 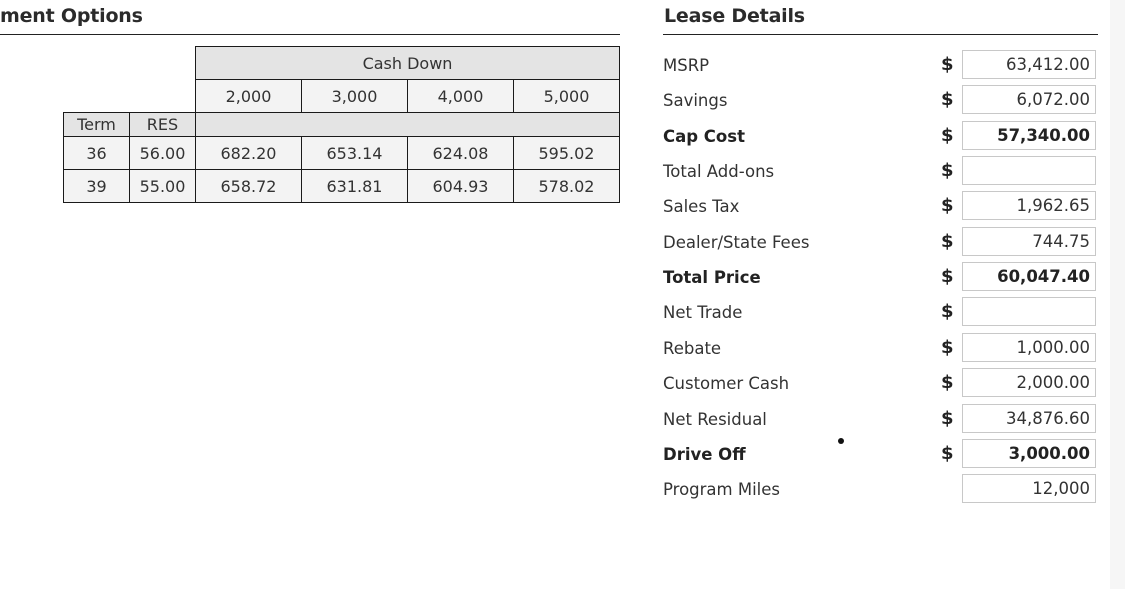 What do you see at coordinates (719, 172) in the screenshot?
I see `lease-row-label: Total Add-ons` at bounding box center [719, 172].